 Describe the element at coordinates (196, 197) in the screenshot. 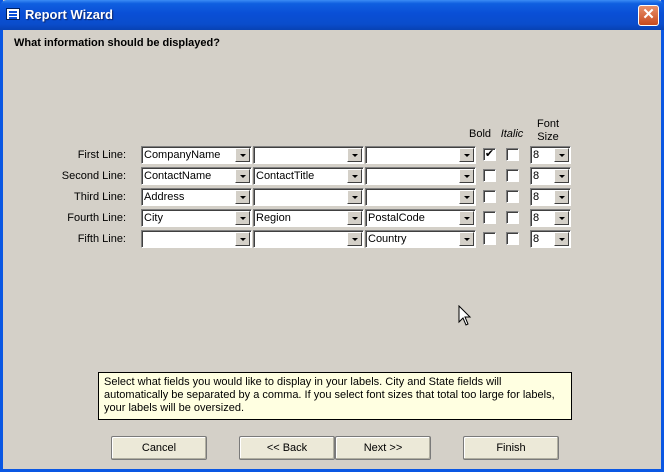

I see `field-combo-1: Address` at that location.